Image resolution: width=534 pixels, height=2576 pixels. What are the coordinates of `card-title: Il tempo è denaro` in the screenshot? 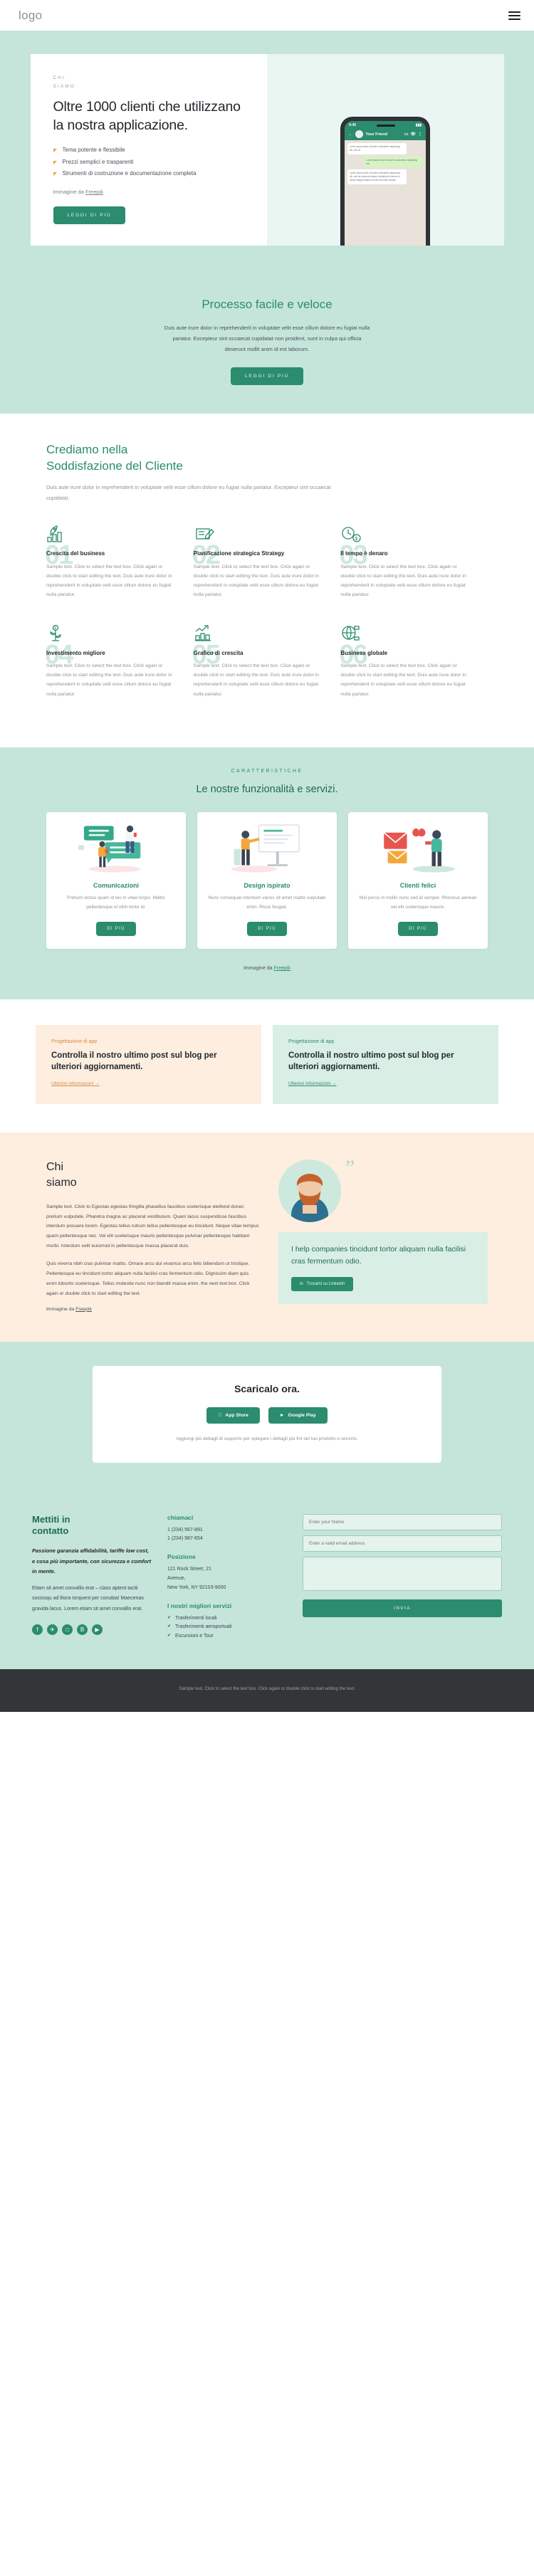 It's located at (364, 553).